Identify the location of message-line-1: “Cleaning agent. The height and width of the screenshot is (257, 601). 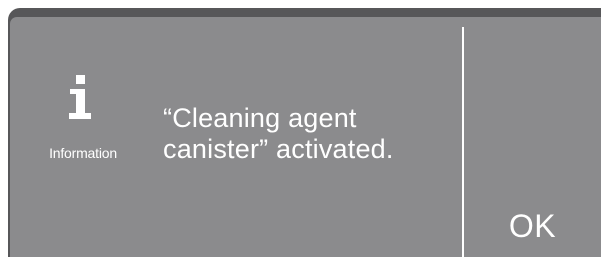
(260, 118).